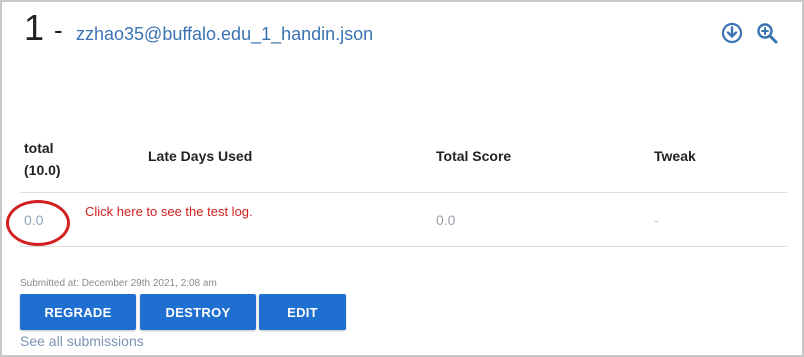 The image size is (804, 357). What do you see at coordinates (446, 220) in the screenshot?
I see `total-score-value: 0.0` at bounding box center [446, 220].